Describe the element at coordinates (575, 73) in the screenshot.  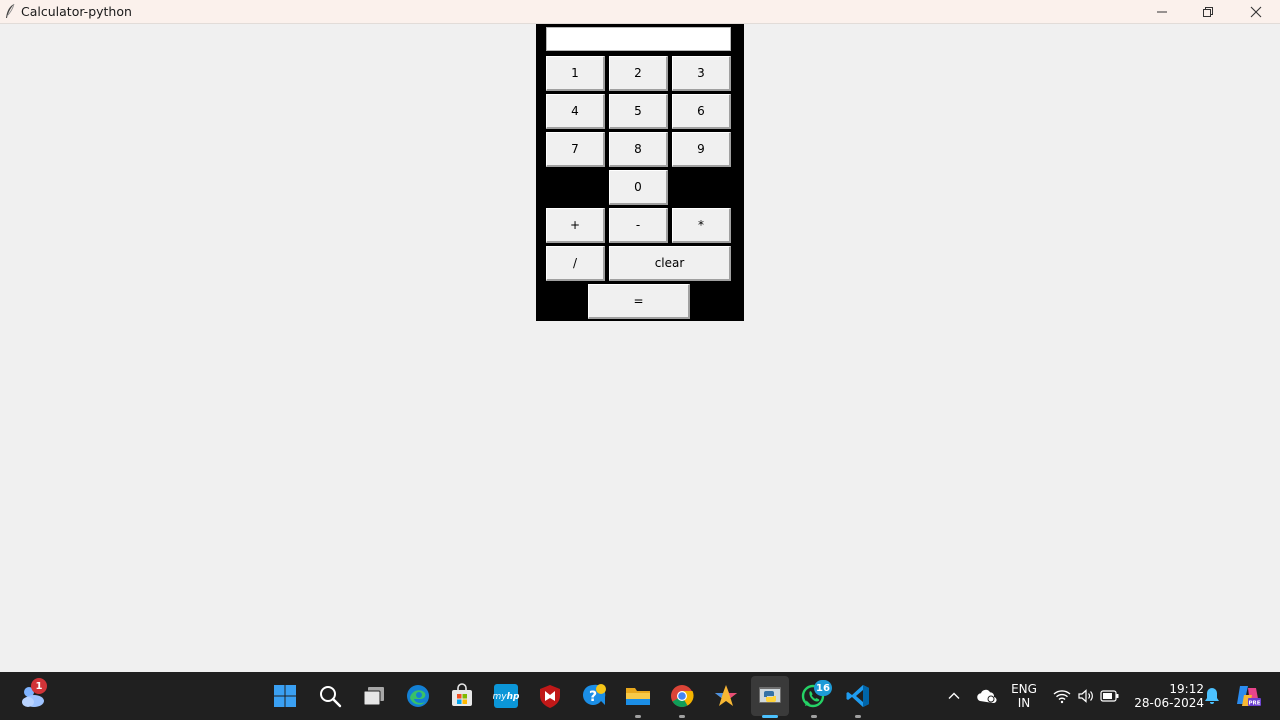
I see `button-1: 1` at that location.